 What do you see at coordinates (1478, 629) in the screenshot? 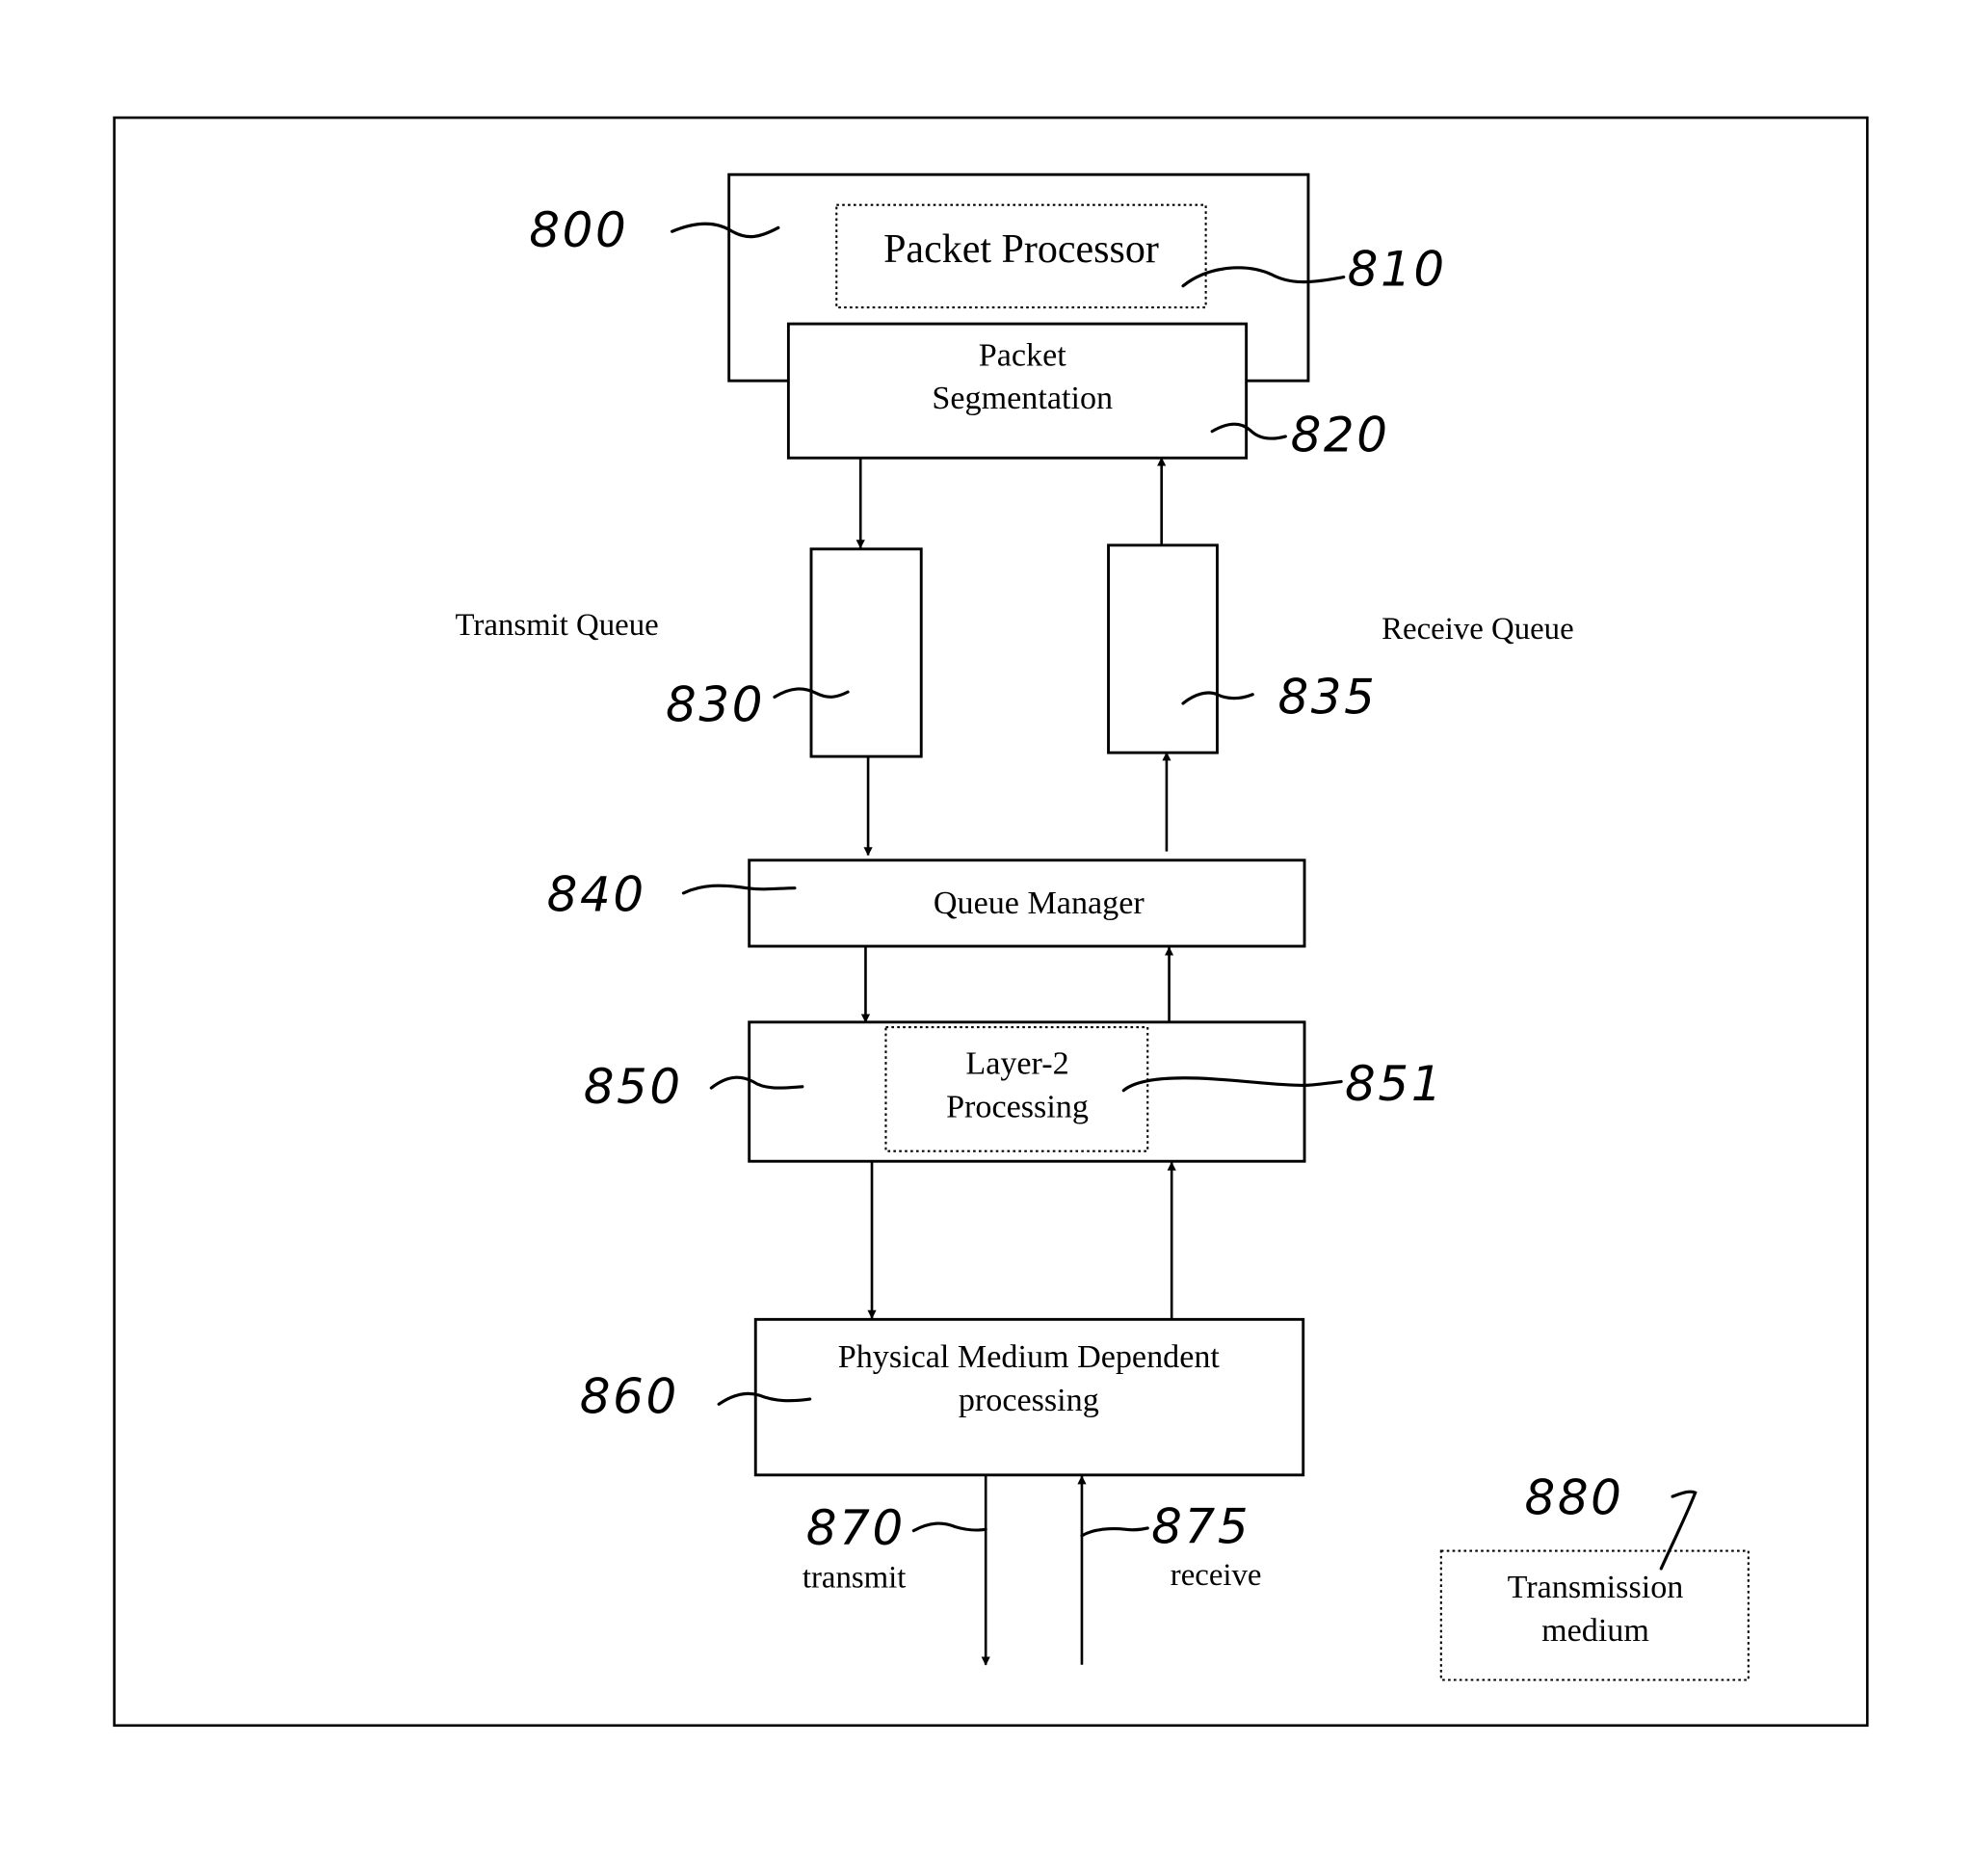
I see `receive-queue-label: Receive Queue` at bounding box center [1478, 629].